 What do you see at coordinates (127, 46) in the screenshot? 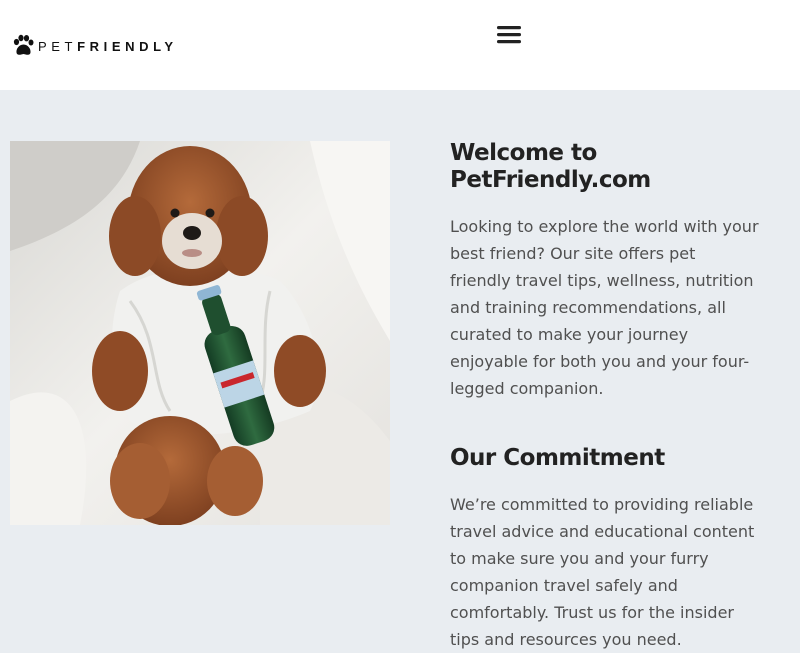
I see `logo-text-bold: FRIENDLY` at bounding box center [127, 46].